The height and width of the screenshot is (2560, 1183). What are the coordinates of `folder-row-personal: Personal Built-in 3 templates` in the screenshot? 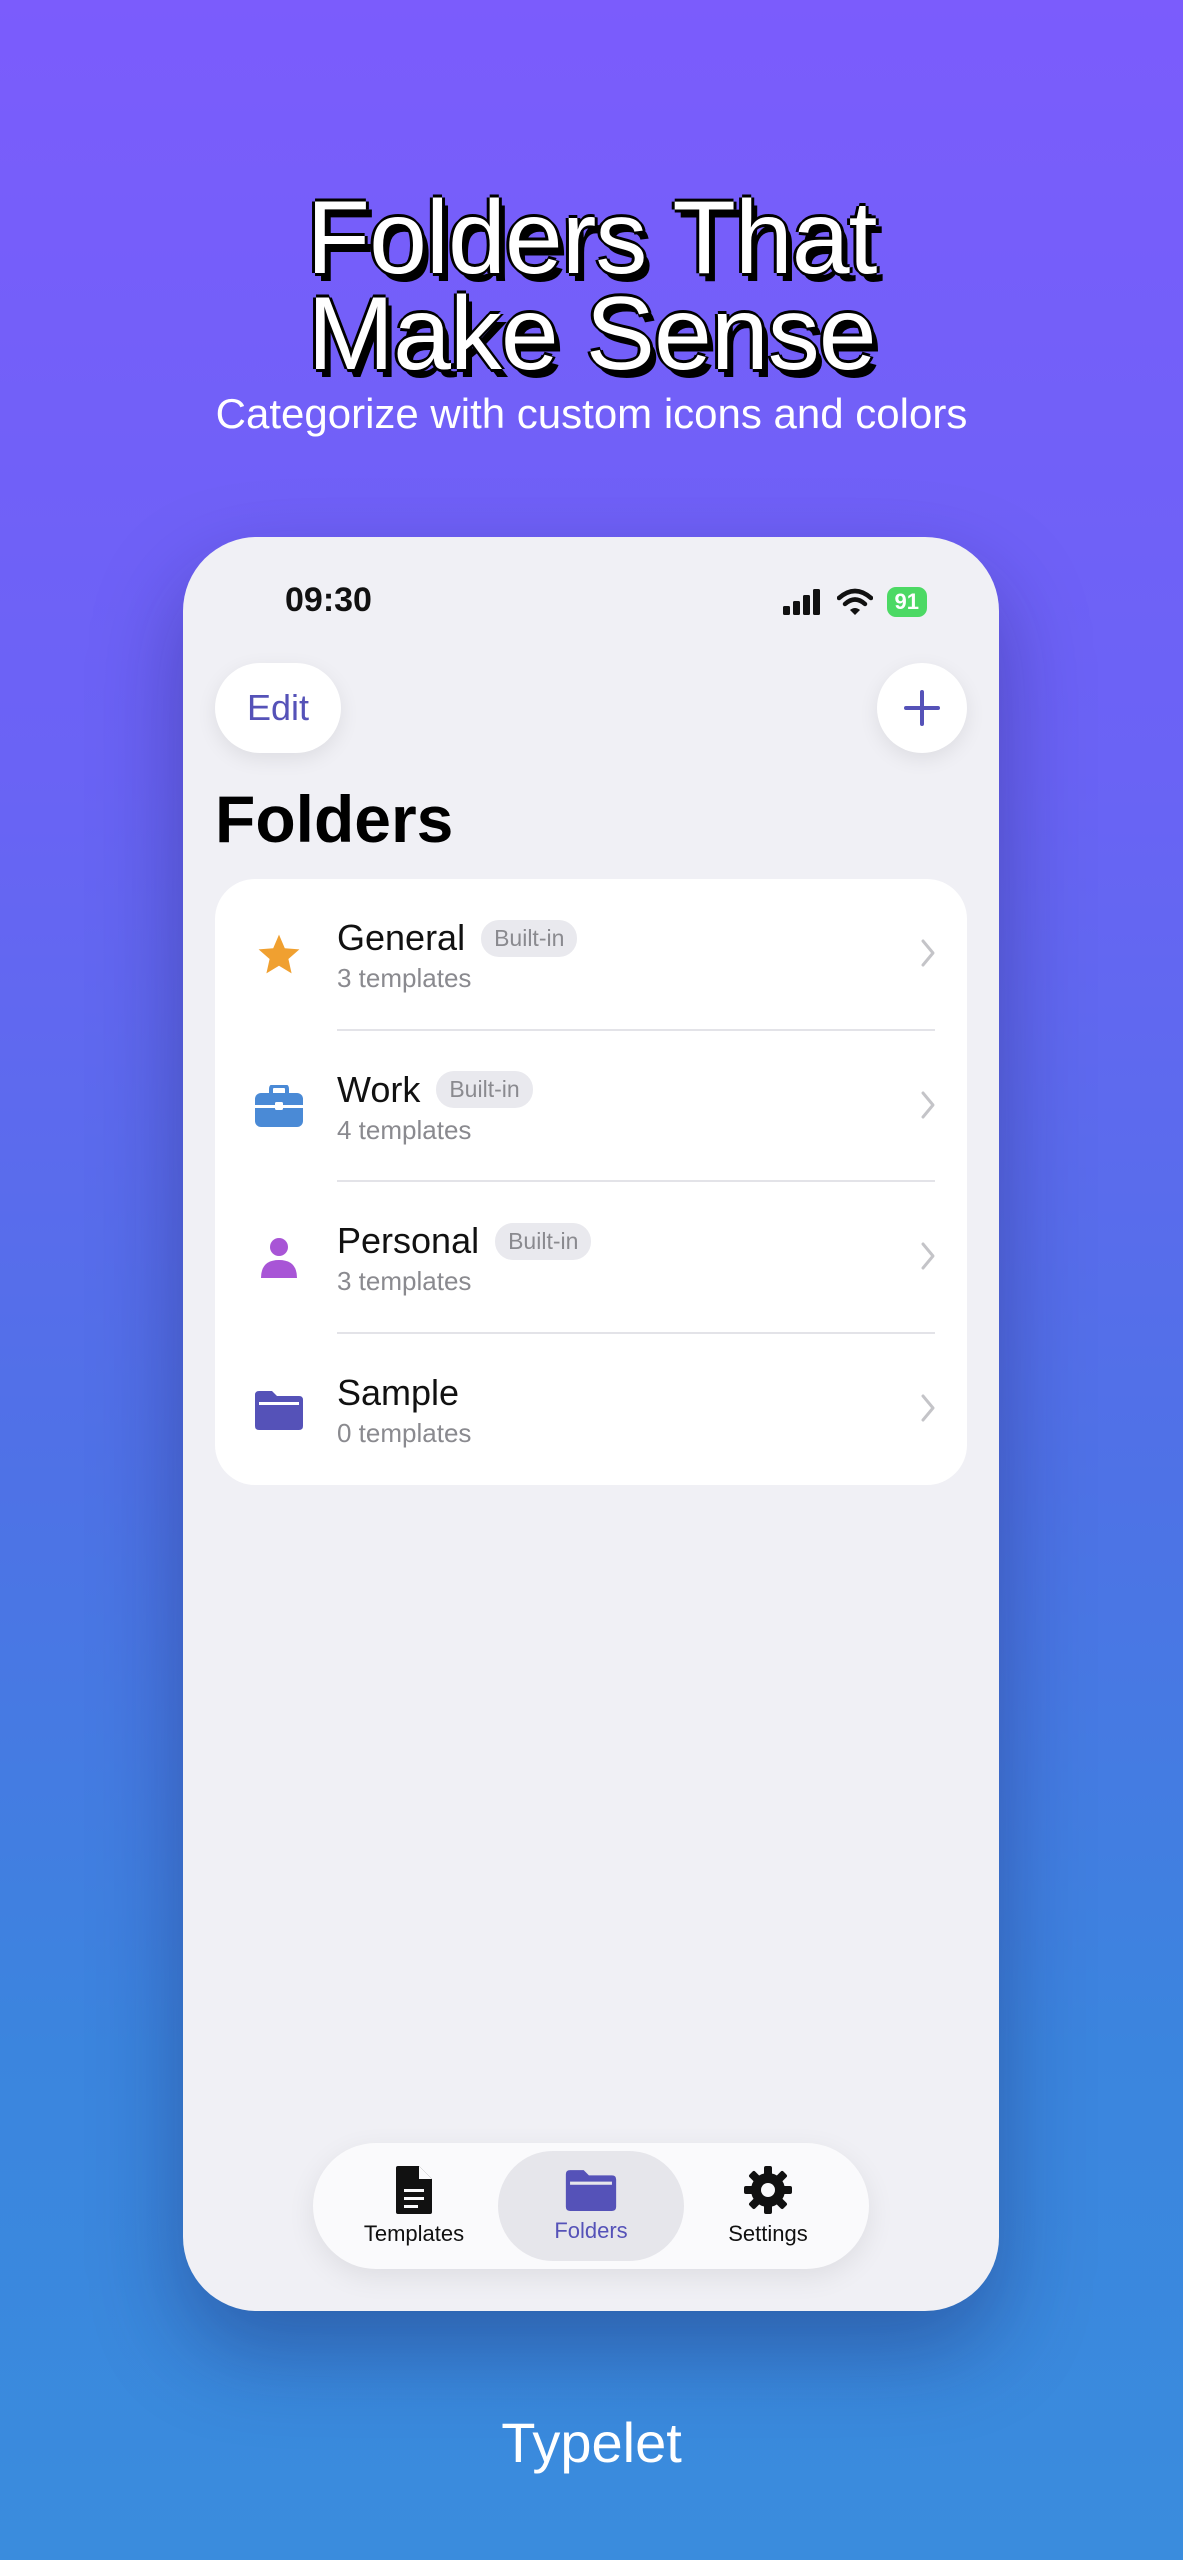 It's located at (591, 1258).